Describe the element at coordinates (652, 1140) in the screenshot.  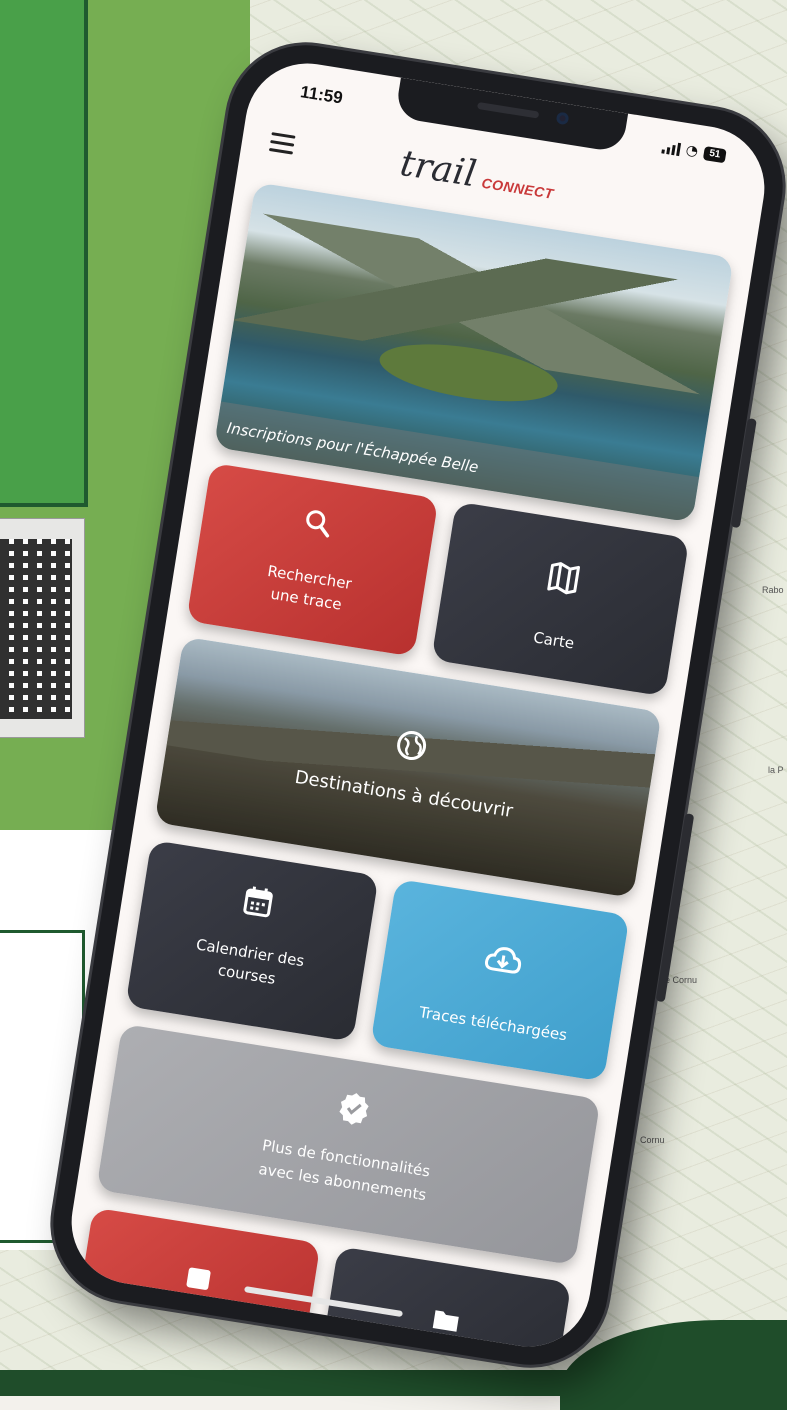
I see `map-place-label: Cornu` at that location.